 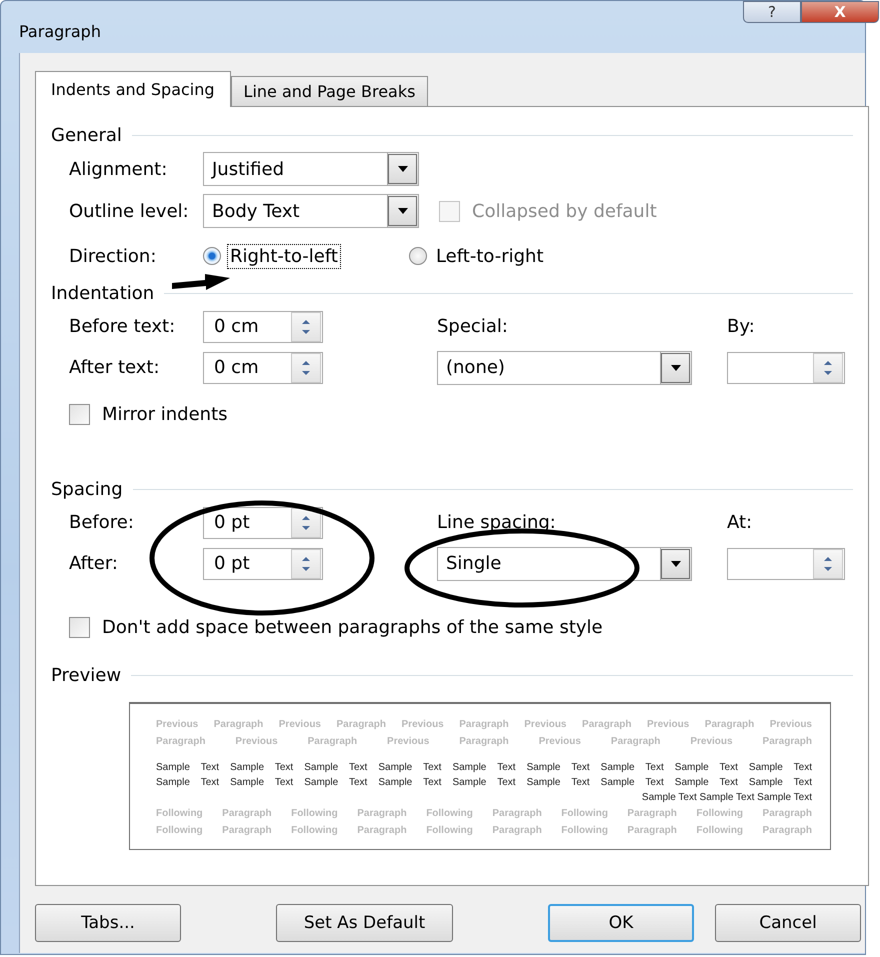 I want to click on arrow-drawing, so click(x=201, y=282).